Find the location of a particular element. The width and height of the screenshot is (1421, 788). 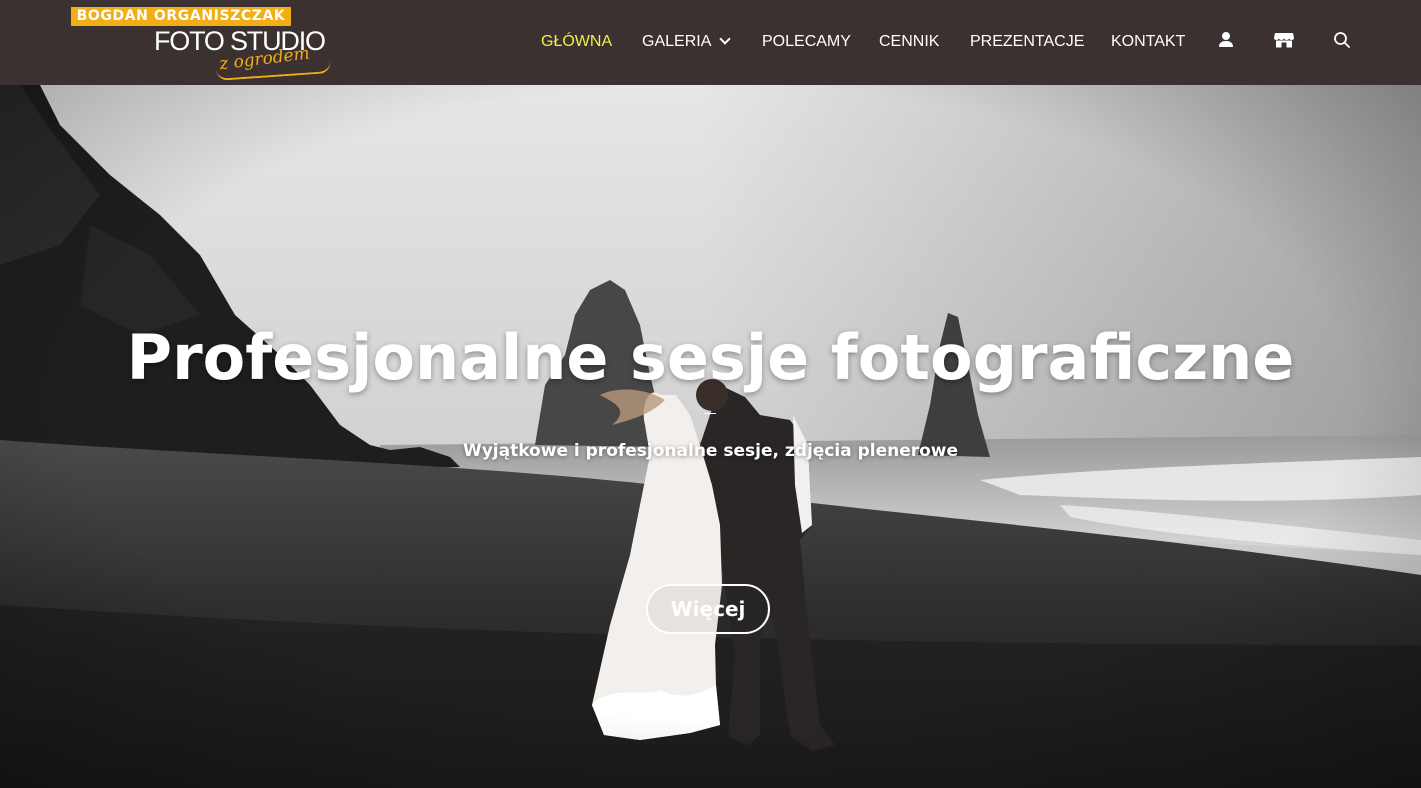

nav-item-polecamy: POLECAMY is located at coordinates (806, 42).